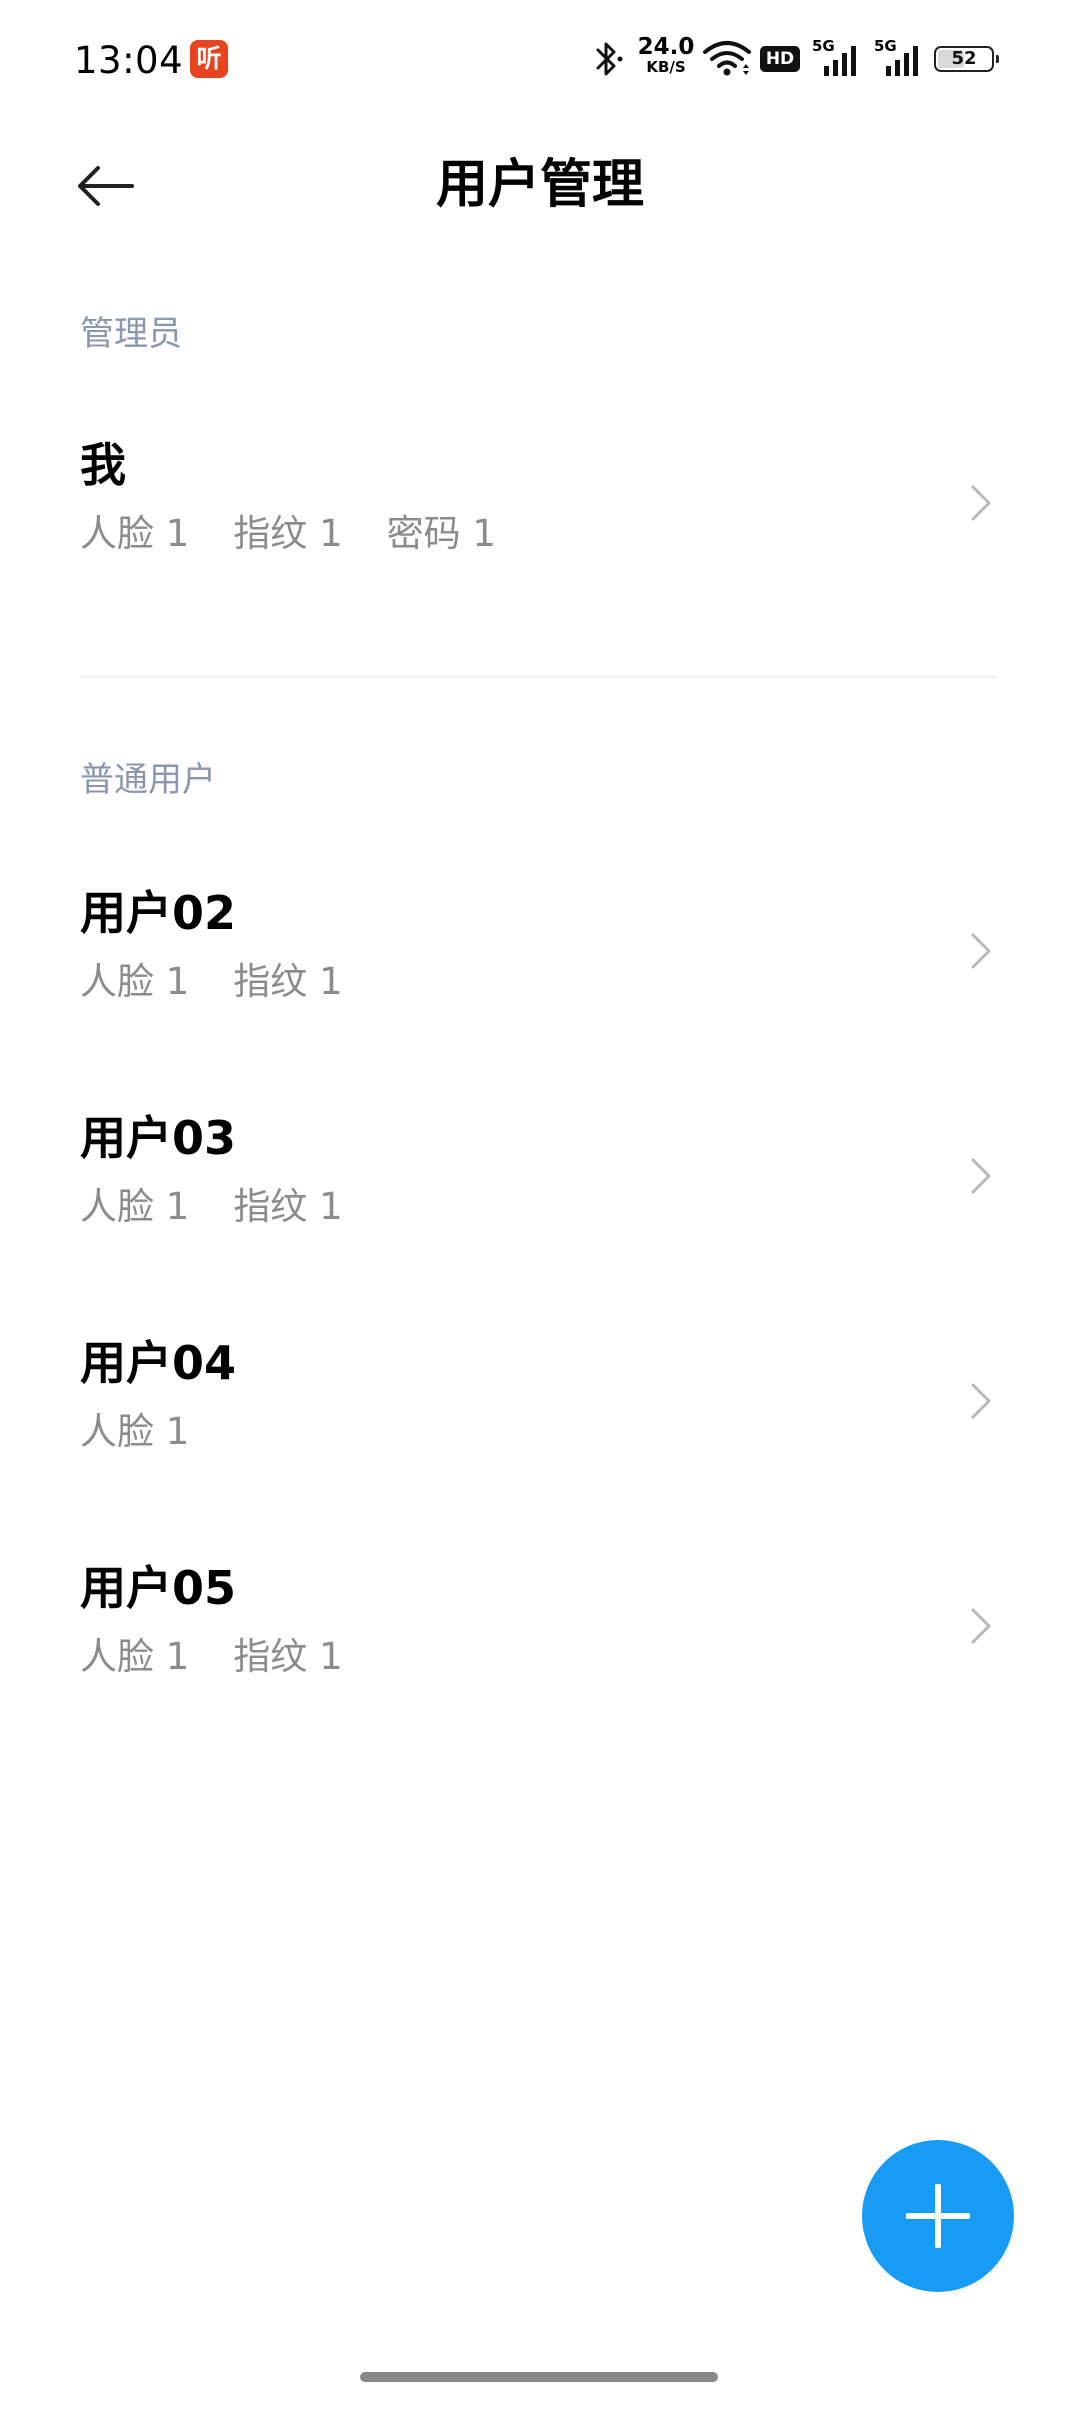 The height and width of the screenshot is (2412, 1080). I want to click on network-speed-value: 24.0, so click(666, 47).